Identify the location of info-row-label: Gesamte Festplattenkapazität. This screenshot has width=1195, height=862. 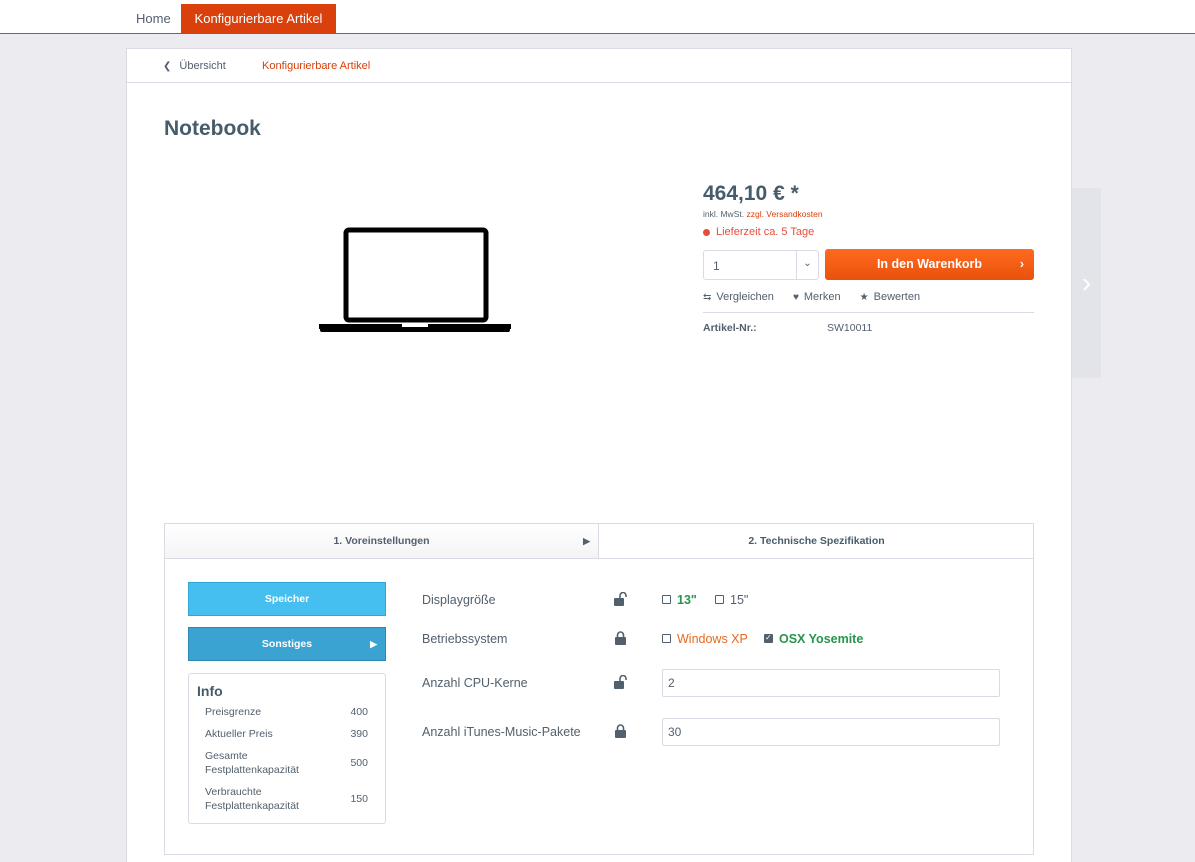
(252, 763).